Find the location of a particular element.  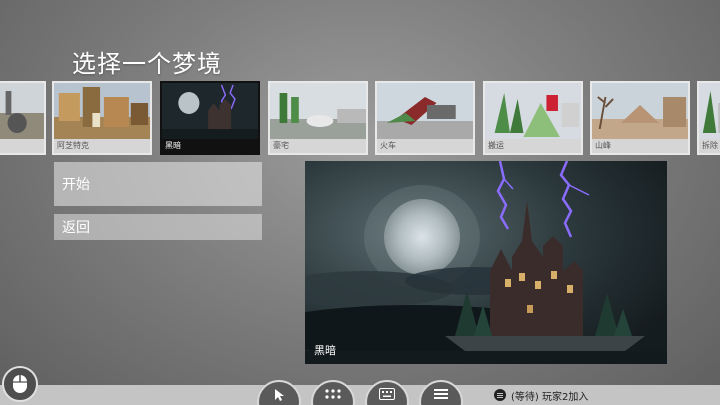

level-card-partial is located at coordinates (23, 118).